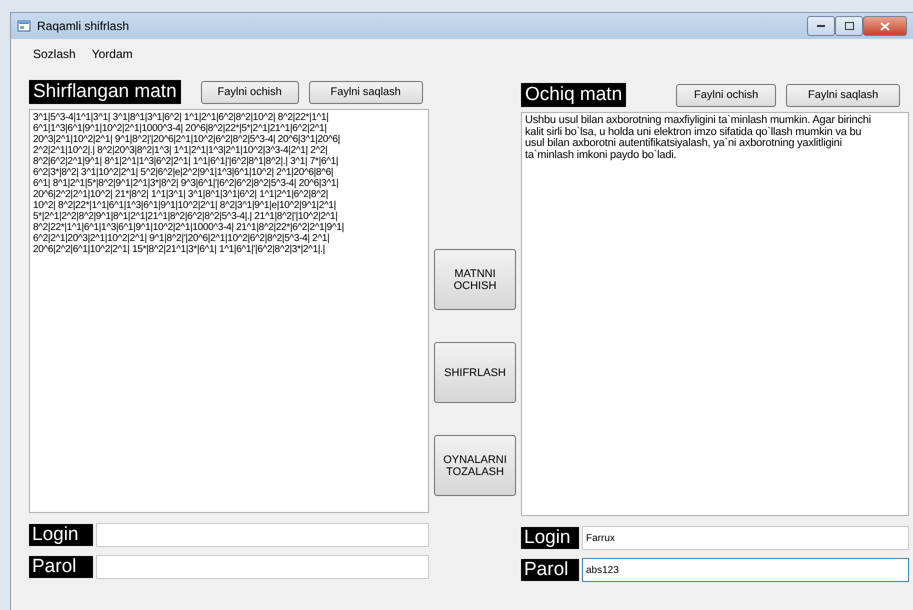 This screenshot has width=913, height=610. I want to click on window-app-icon, so click(24, 26).